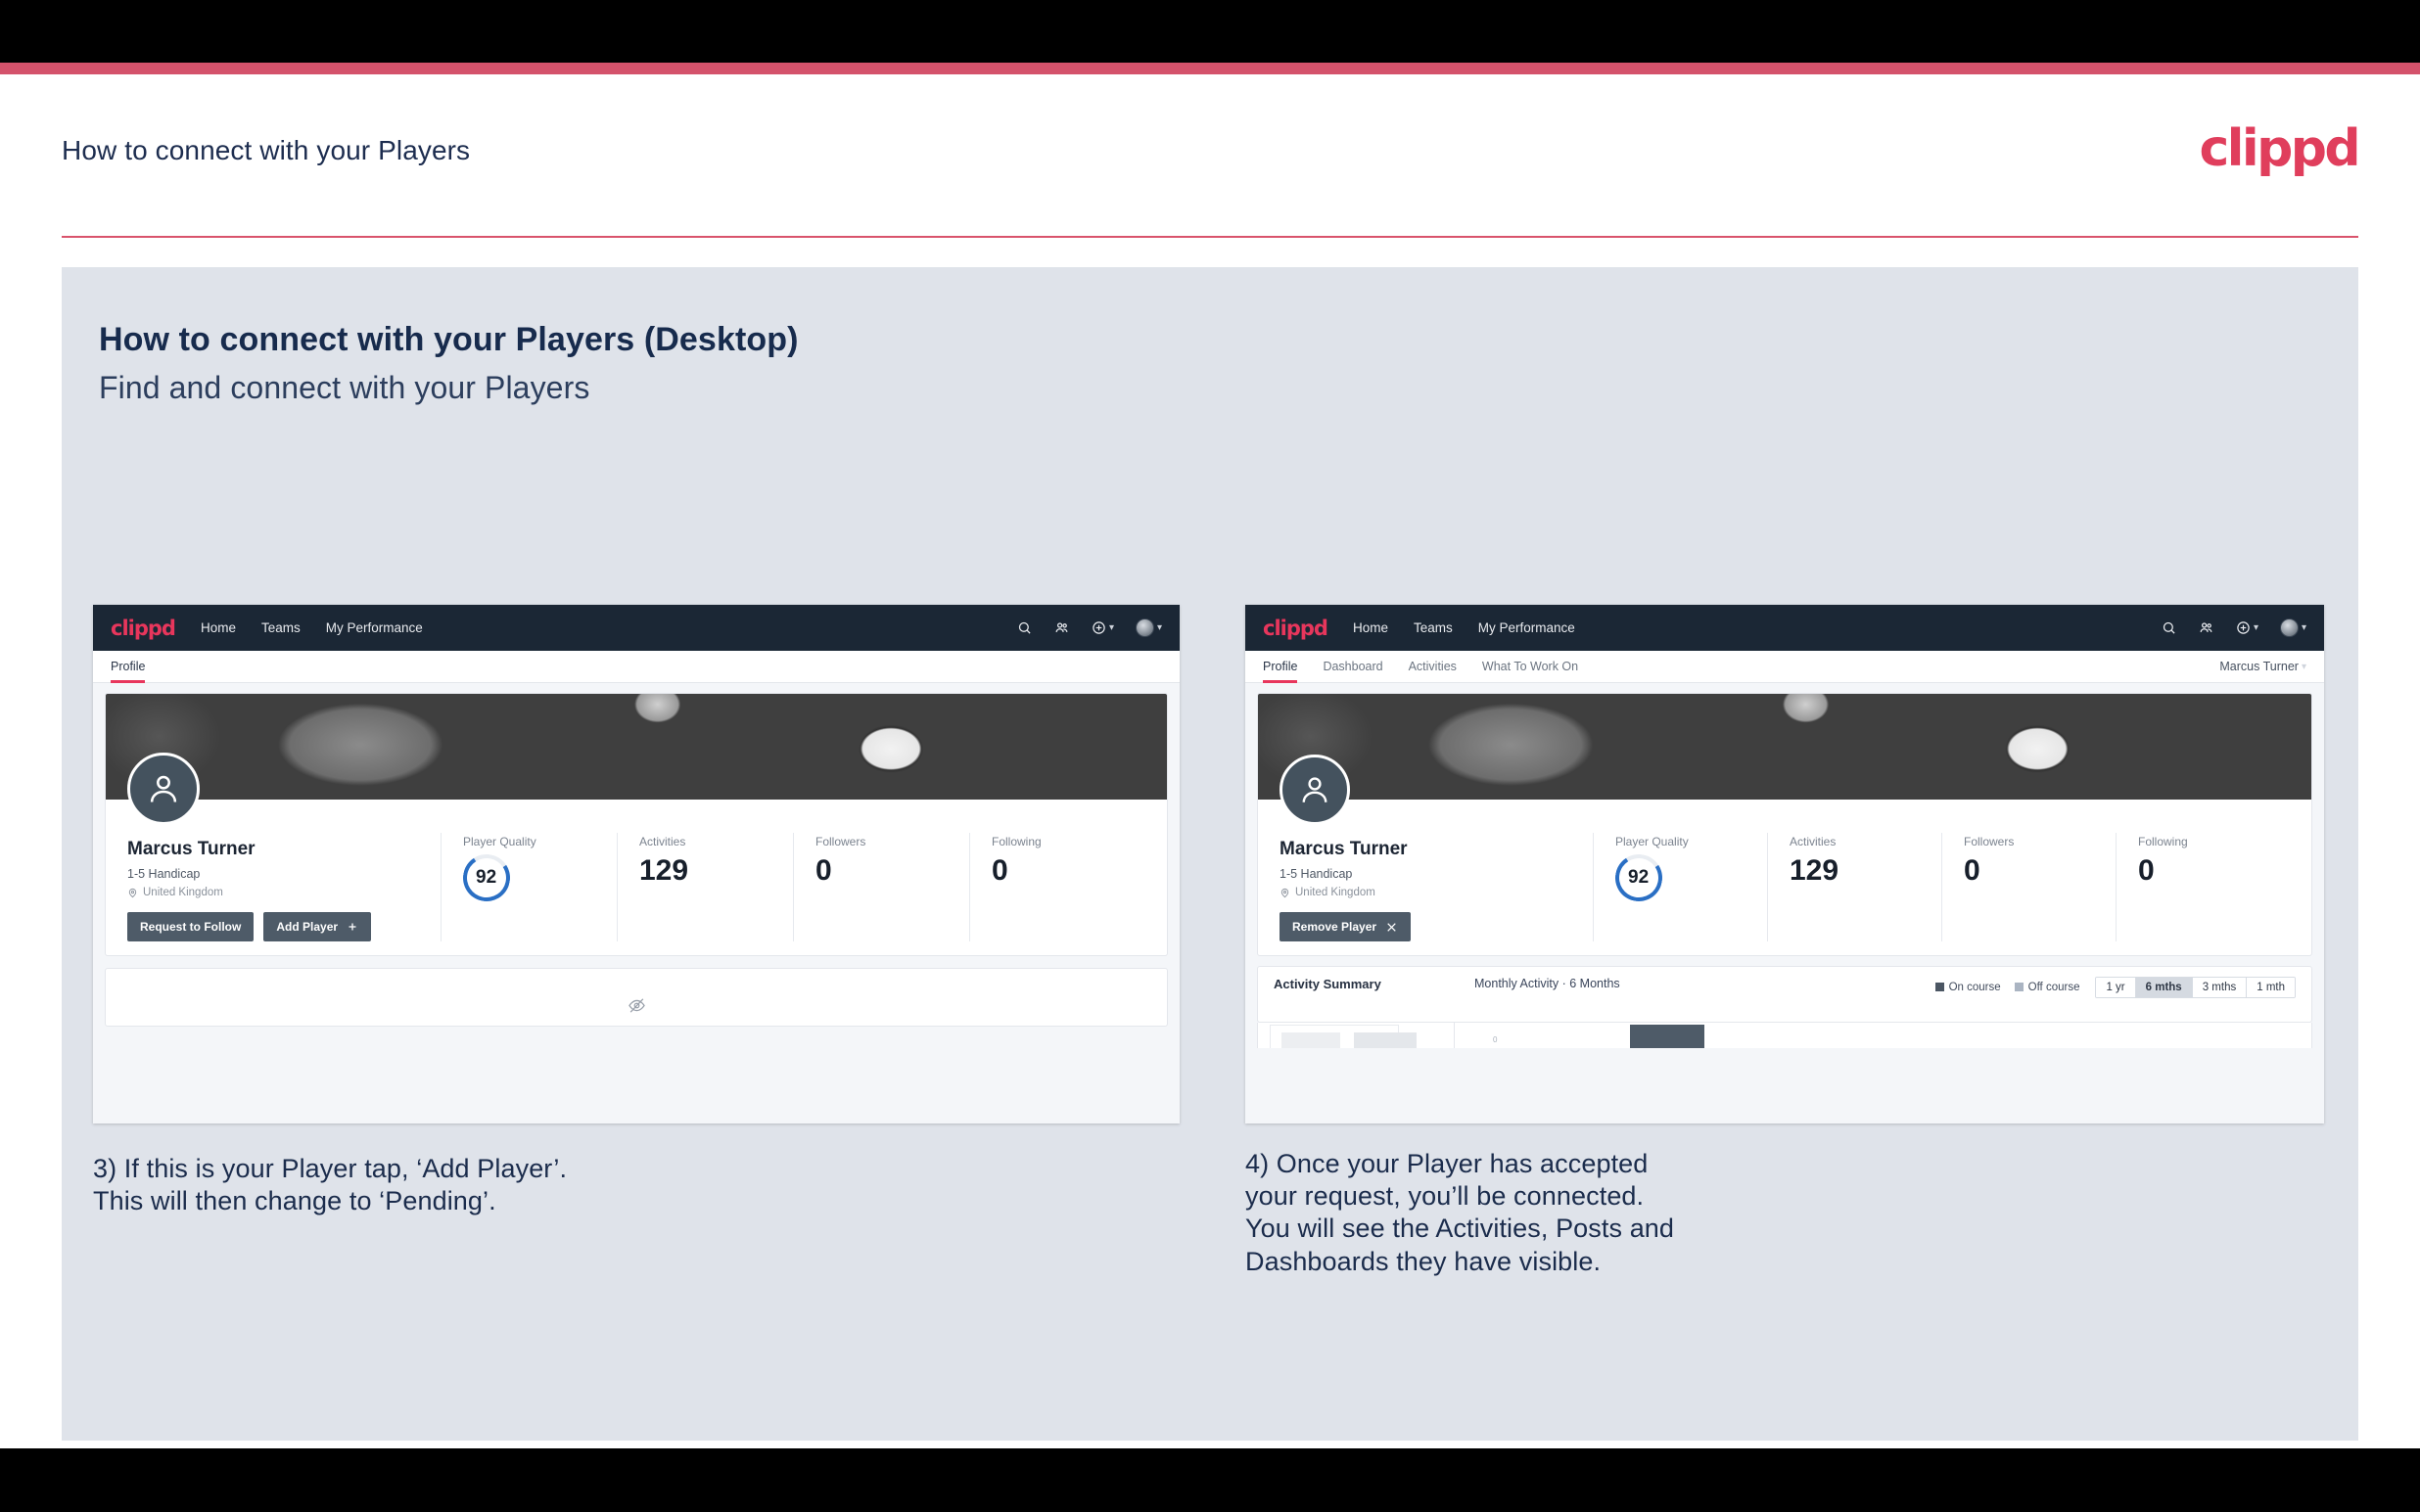 The image size is (2420, 1512). I want to click on profile-banner-image-left, so click(636, 747).